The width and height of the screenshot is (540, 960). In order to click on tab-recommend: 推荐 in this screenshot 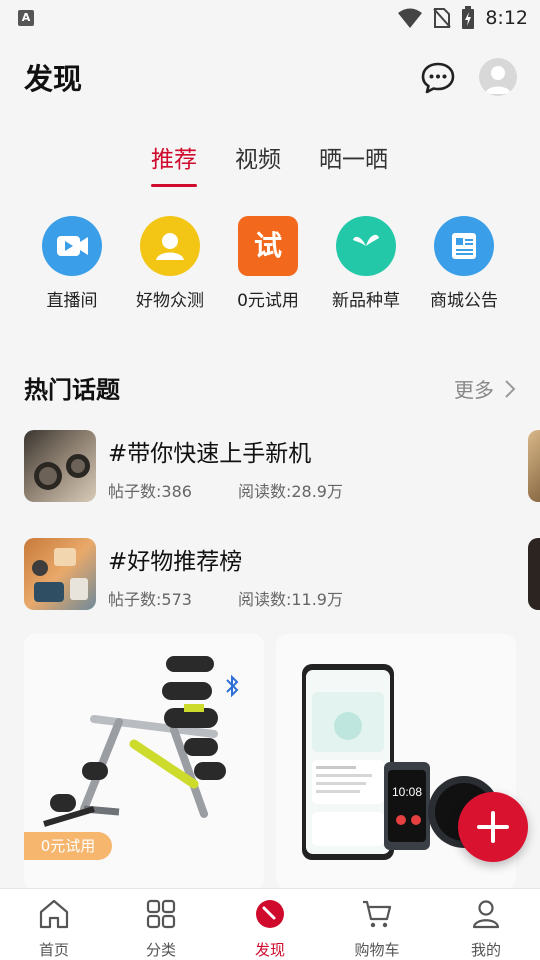, I will do `click(174, 157)`.